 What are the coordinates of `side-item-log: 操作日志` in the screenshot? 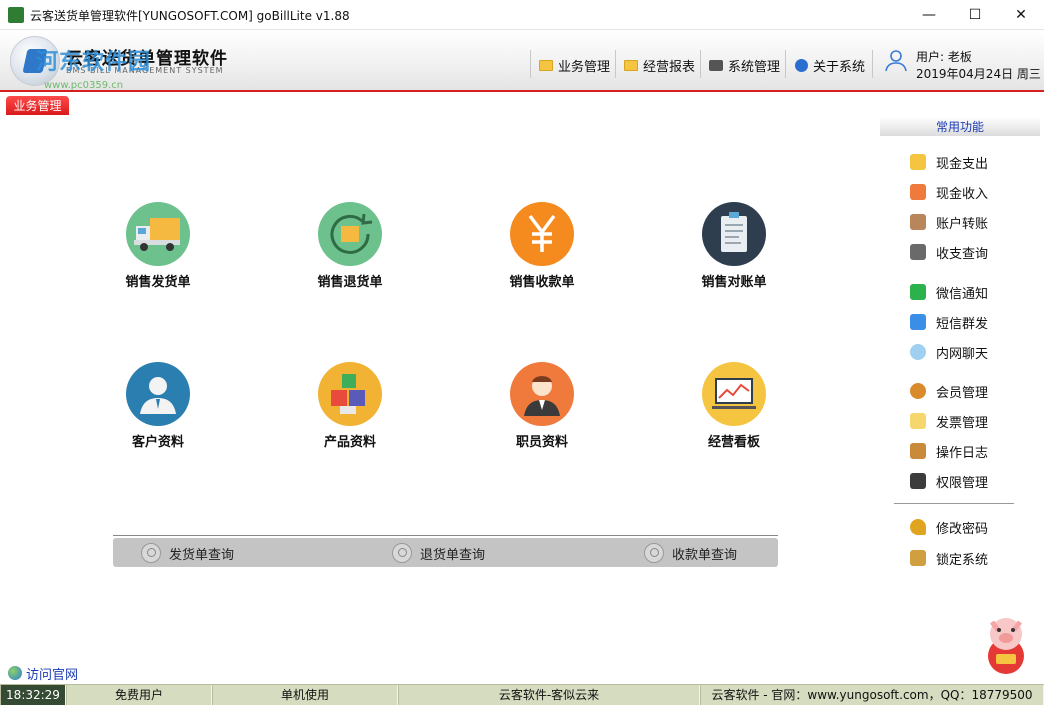 It's located at (949, 451).